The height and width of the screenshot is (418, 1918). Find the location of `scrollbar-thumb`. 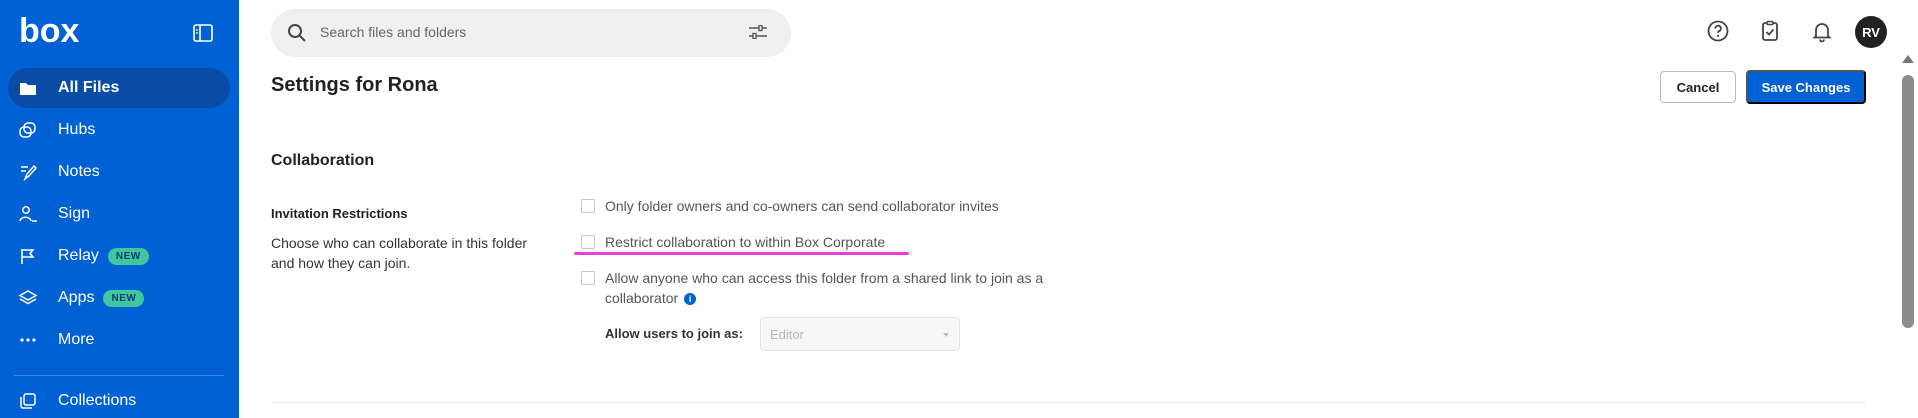

scrollbar-thumb is located at coordinates (1908, 201).